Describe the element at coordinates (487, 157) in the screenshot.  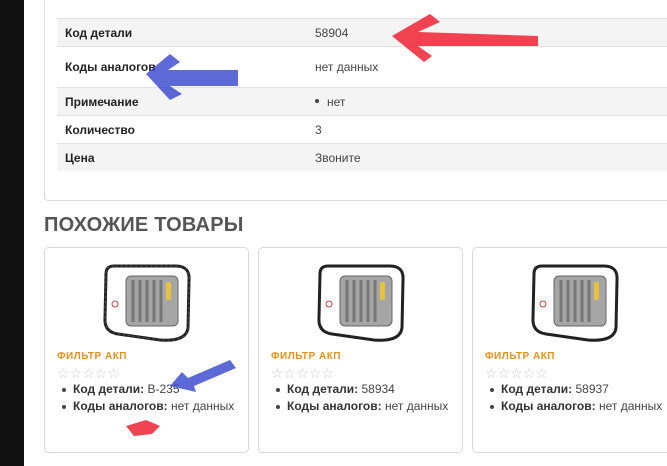
I see `spec-value: Звоните` at that location.